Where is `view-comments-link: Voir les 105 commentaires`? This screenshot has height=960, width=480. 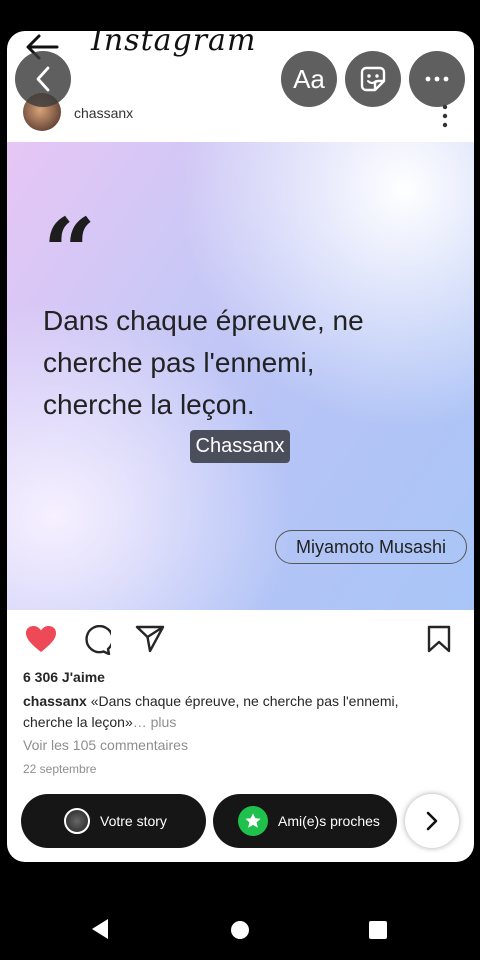
view-comments-link: Voir les 105 commentaires is located at coordinates (105, 745).